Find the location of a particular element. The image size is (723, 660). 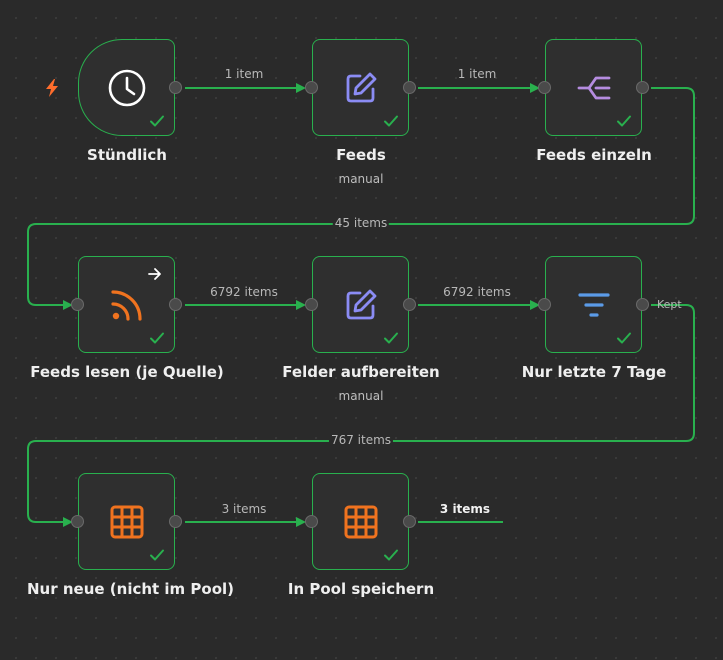

rss-icon is located at coordinates (126, 305).